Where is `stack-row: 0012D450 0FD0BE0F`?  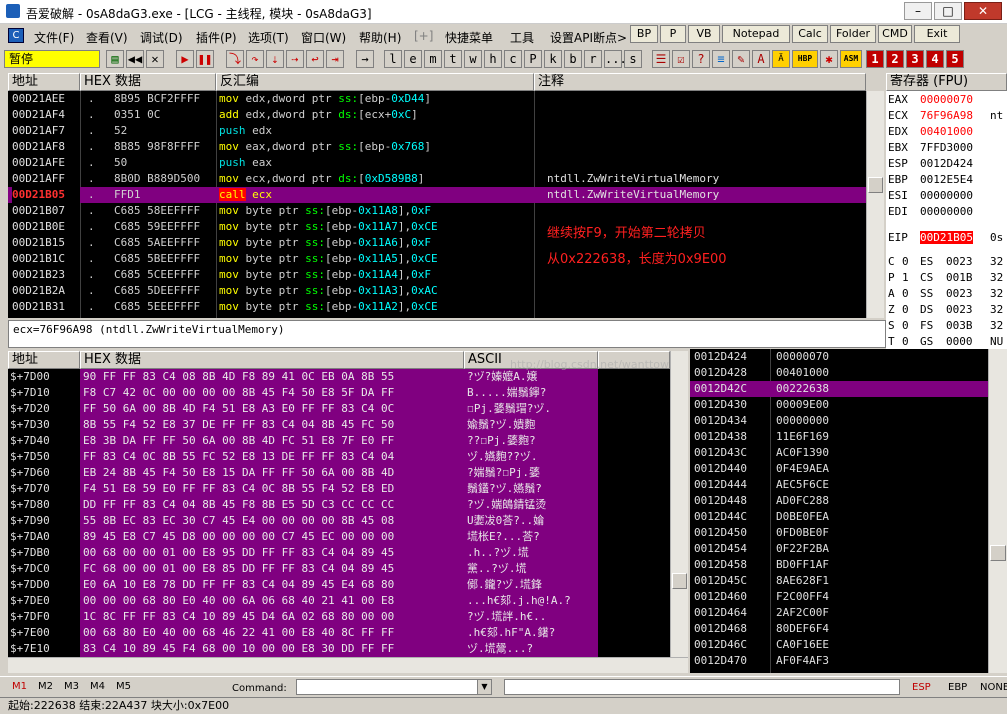
stack-row: 0012D450 0FD0BE0F is located at coordinates (839, 533).